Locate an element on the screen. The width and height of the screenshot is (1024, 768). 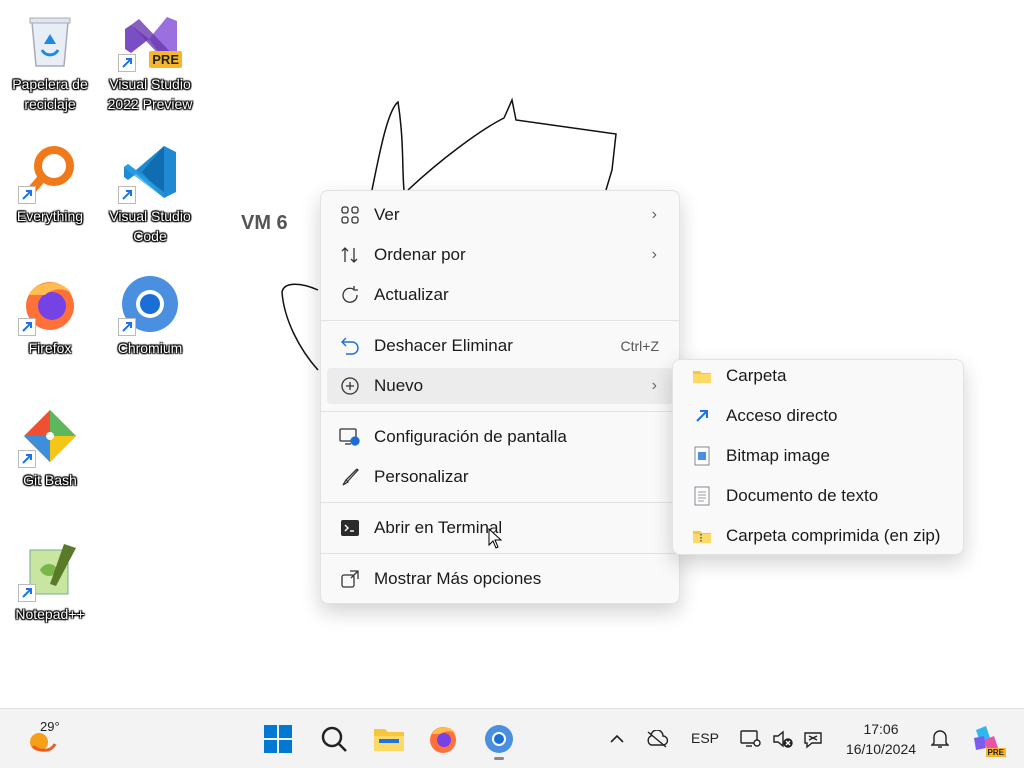
notifications-button is located at coordinates (940, 739).